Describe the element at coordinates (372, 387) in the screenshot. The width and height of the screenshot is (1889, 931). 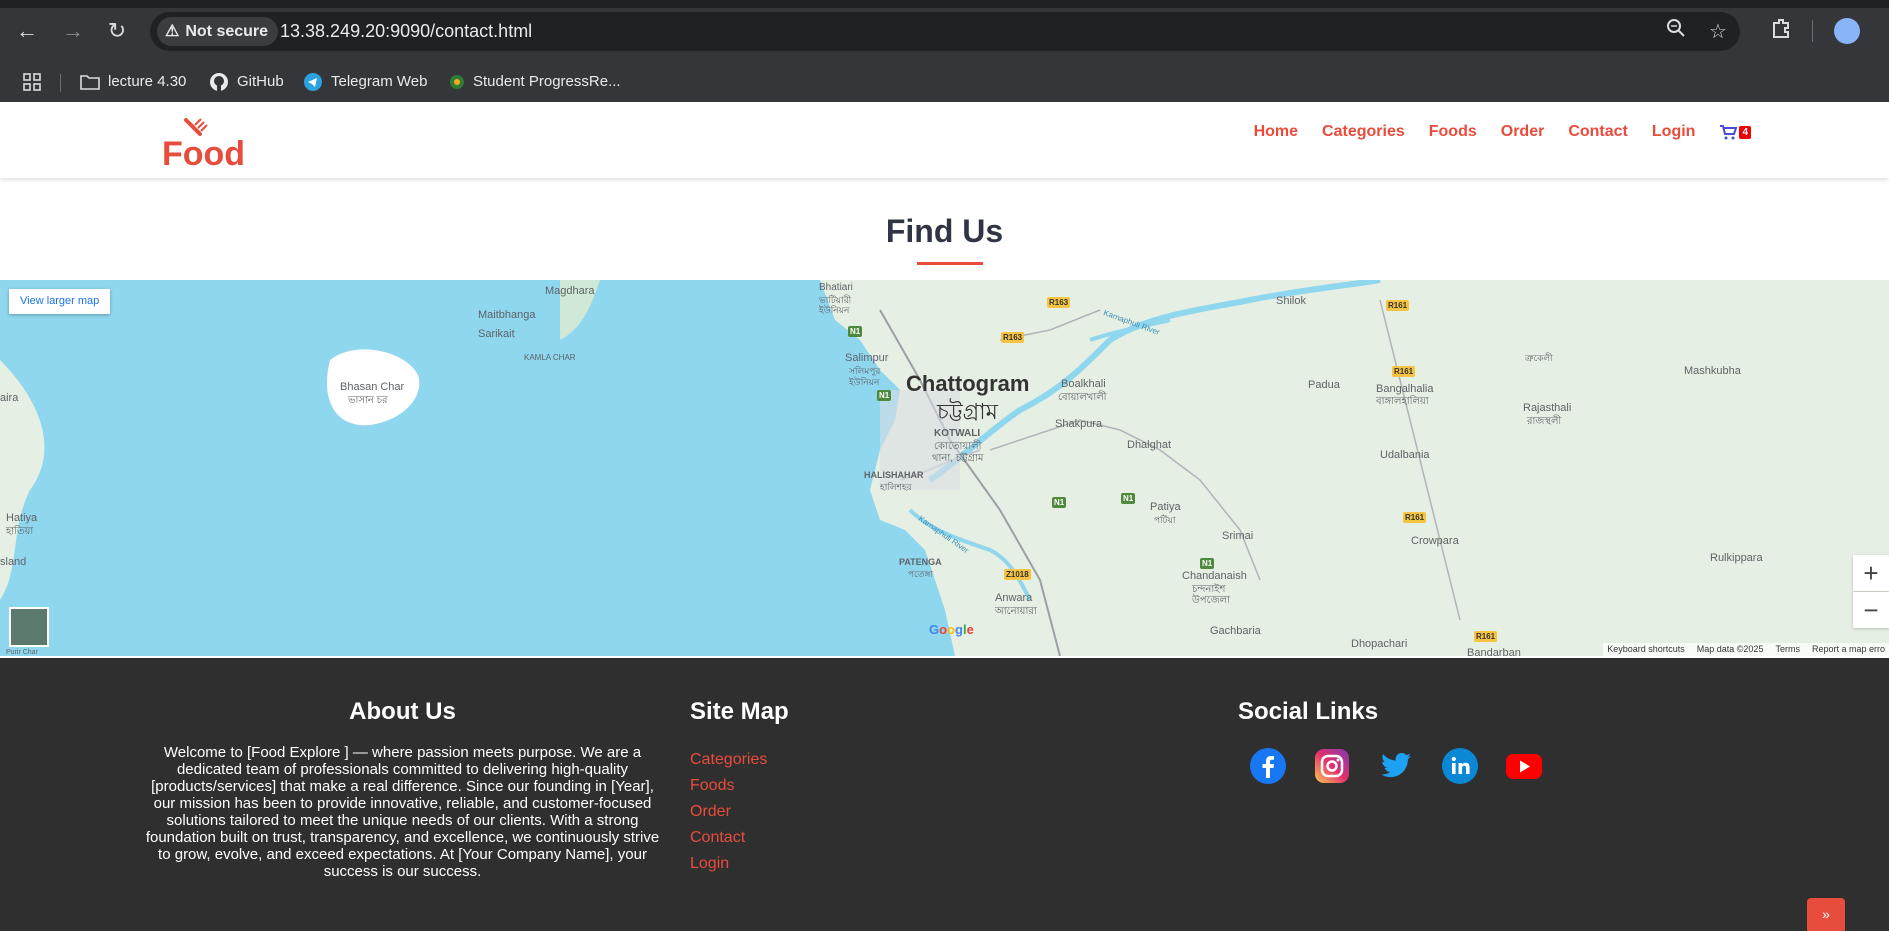
I see `map-place-label: Bhasan Char` at that location.